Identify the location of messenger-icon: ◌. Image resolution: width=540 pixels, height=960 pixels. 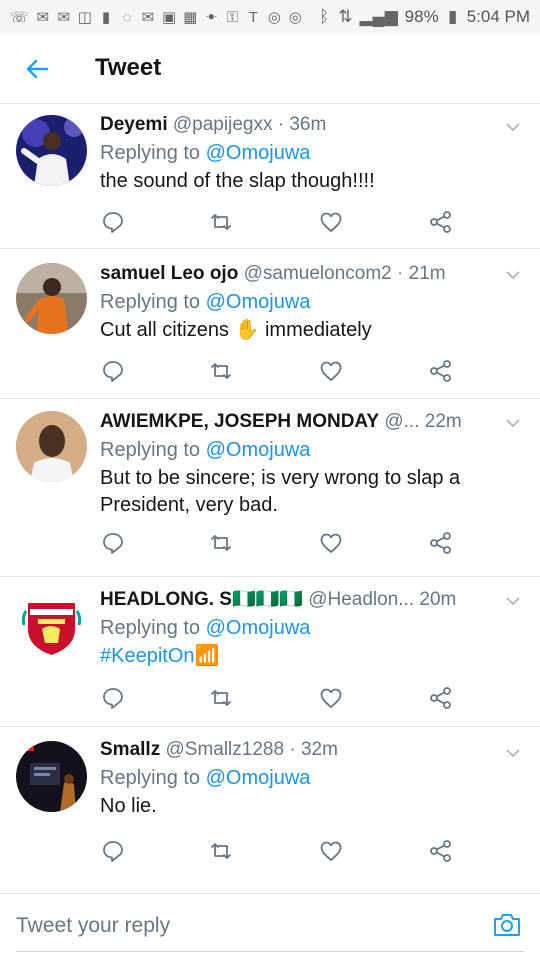
(127, 17).